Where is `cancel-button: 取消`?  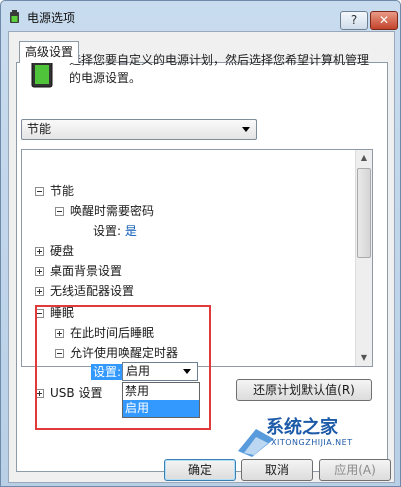
cancel-button: 取消 is located at coordinates (277, 470).